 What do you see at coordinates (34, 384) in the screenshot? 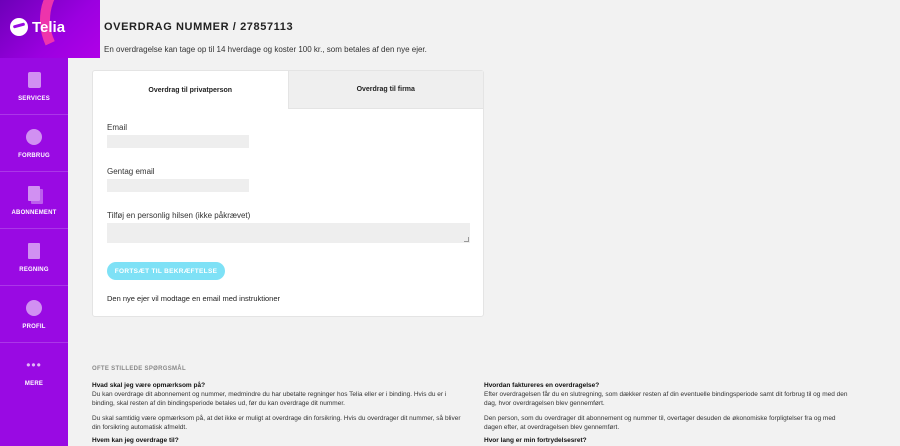
I see `sidebar-item-label: MERE` at bounding box center [34, 384].